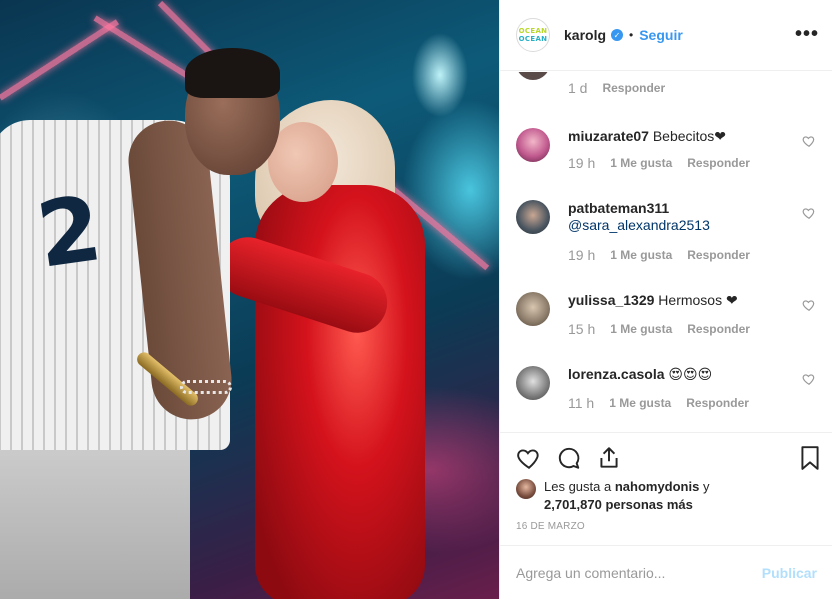 This screenshot has height=599, width=832. What do you see at coordinates (696, 300) in the screenshot?
I see `comment-body: Hermosos ❤` at bounding box center [696, 300].